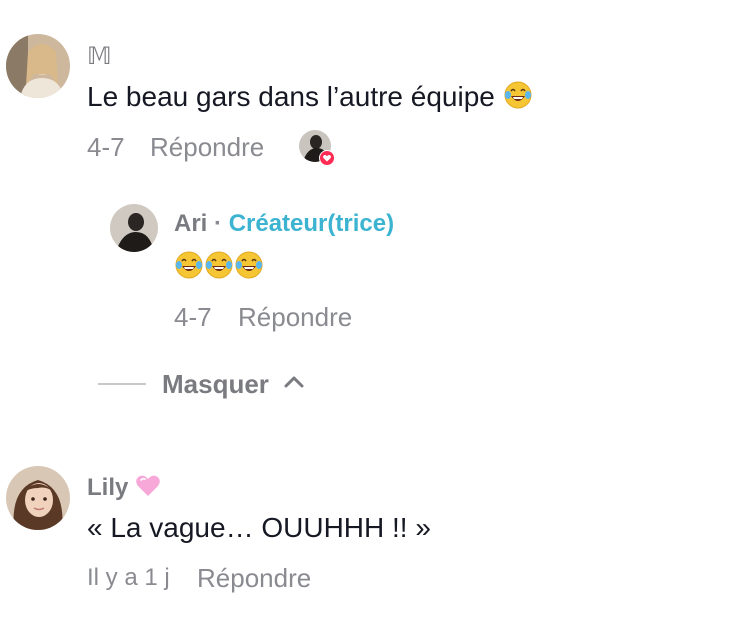  What do you see at coordinates (106, 147) in the screenshot?
I see `comment-date: 4-7` at bounding box center [106, 147].